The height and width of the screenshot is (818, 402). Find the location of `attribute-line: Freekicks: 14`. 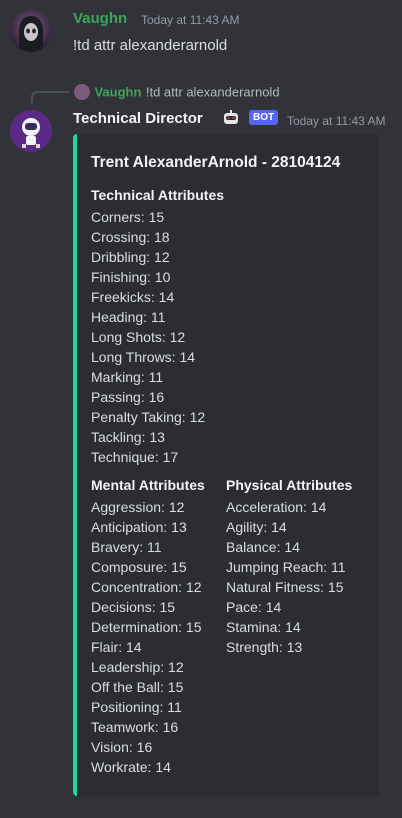

attribute-line: Freekicks: 14 is located at coordinates (133, 297).